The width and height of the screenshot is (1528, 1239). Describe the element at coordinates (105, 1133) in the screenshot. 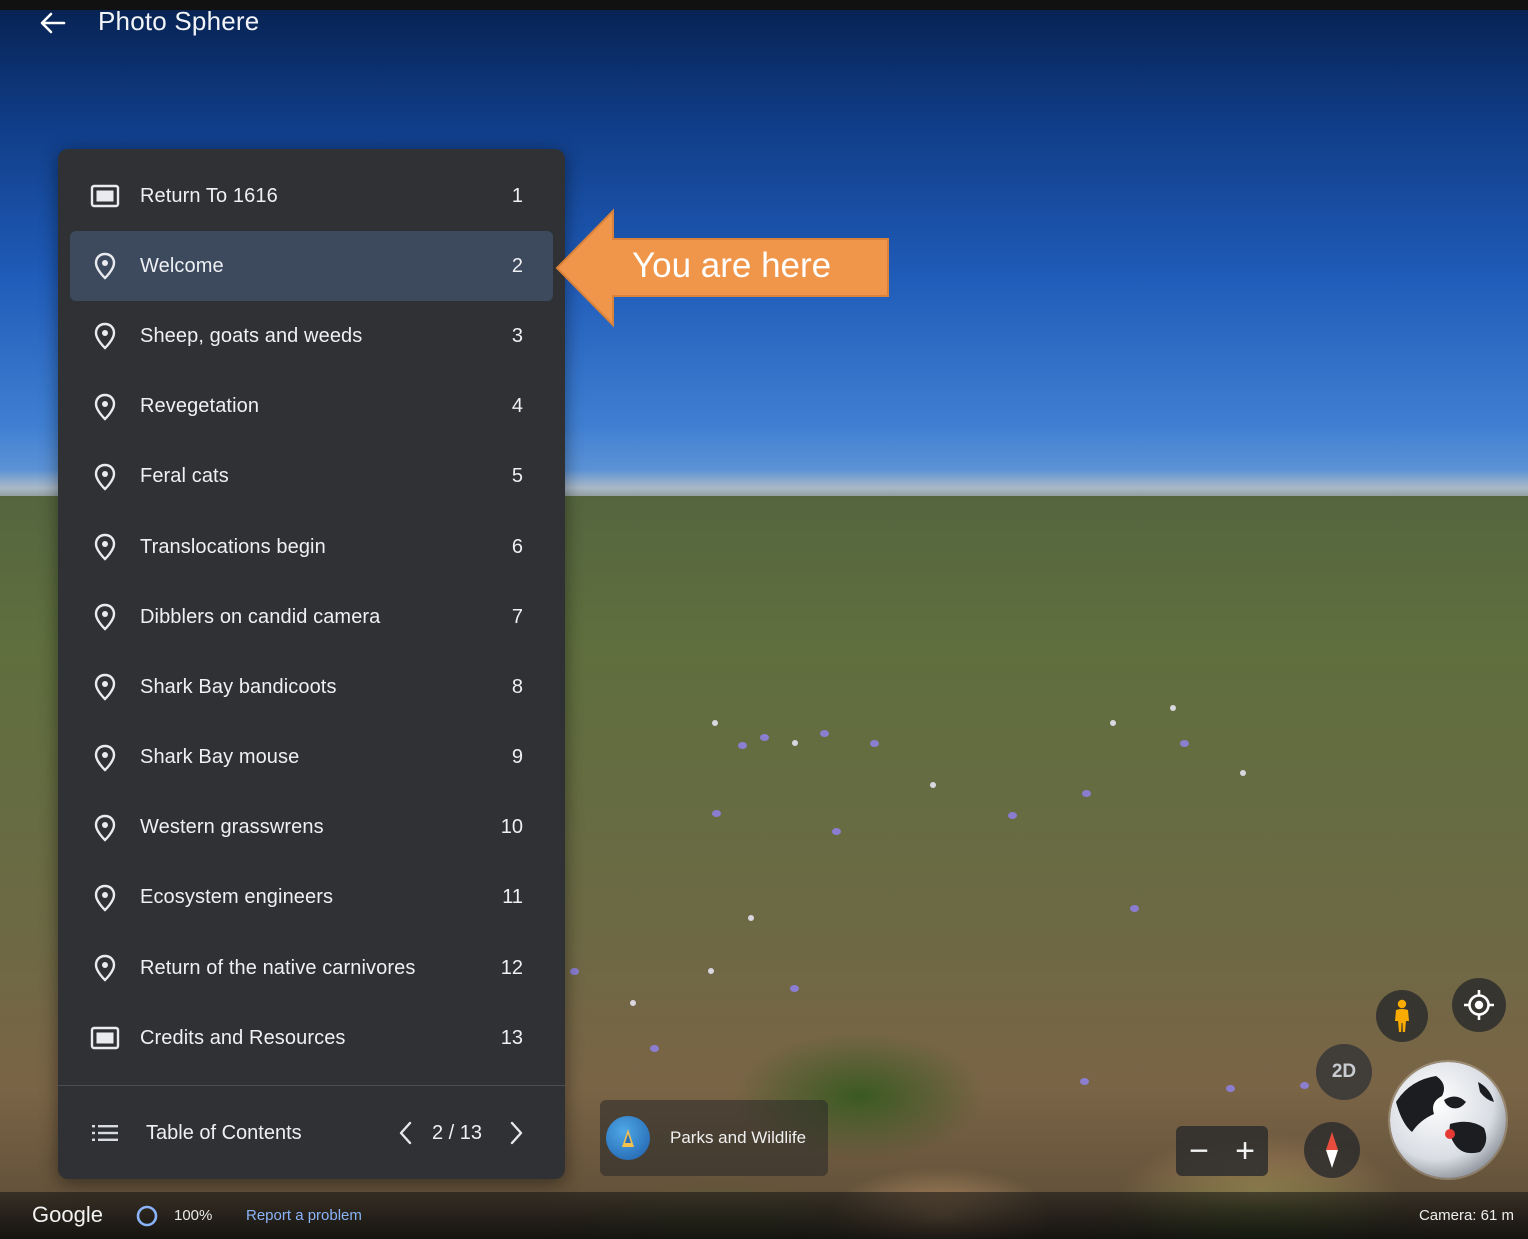

I see `list-icon` at that location.